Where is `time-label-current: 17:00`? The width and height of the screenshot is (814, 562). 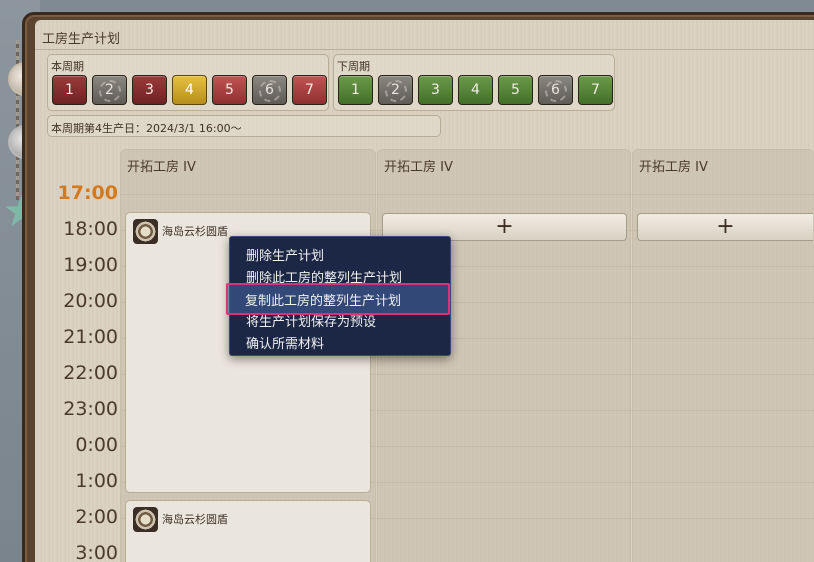
time-label-current: 17:00 is located at coordinates (87, 193).